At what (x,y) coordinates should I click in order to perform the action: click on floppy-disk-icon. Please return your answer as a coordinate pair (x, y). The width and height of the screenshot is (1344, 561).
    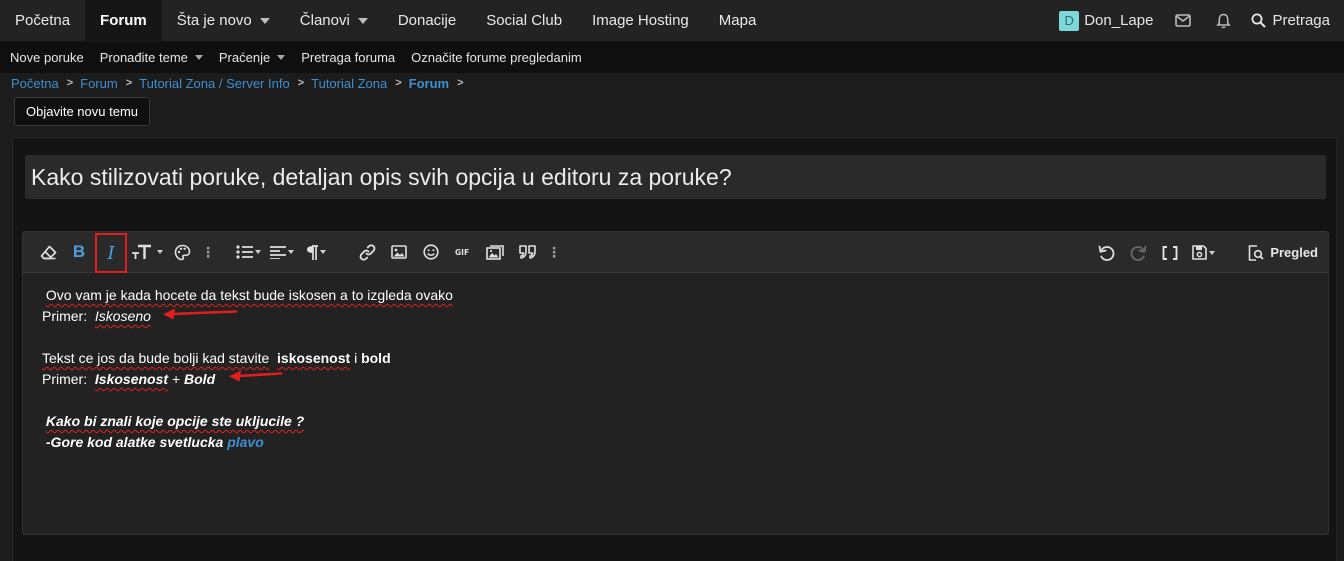
    Looking at the image, I should click on (1199, 252).